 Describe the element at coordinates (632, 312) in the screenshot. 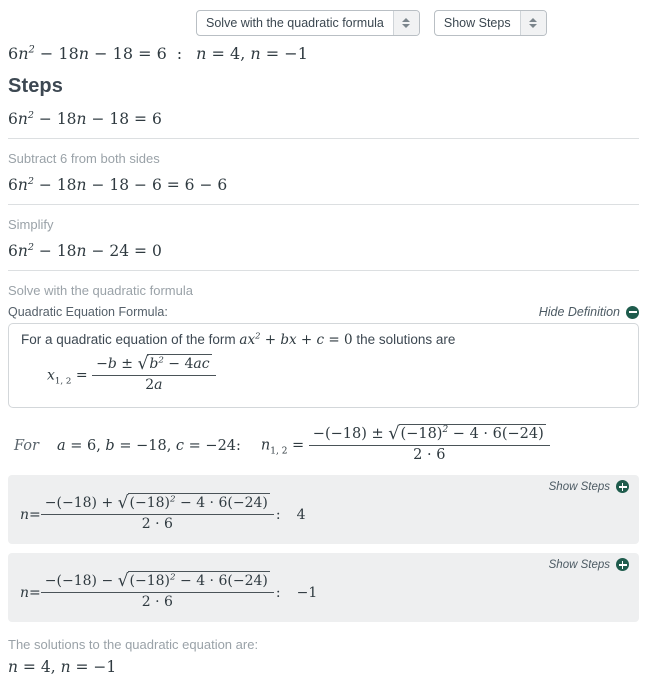

I see `minus-circle-icon` at that location.